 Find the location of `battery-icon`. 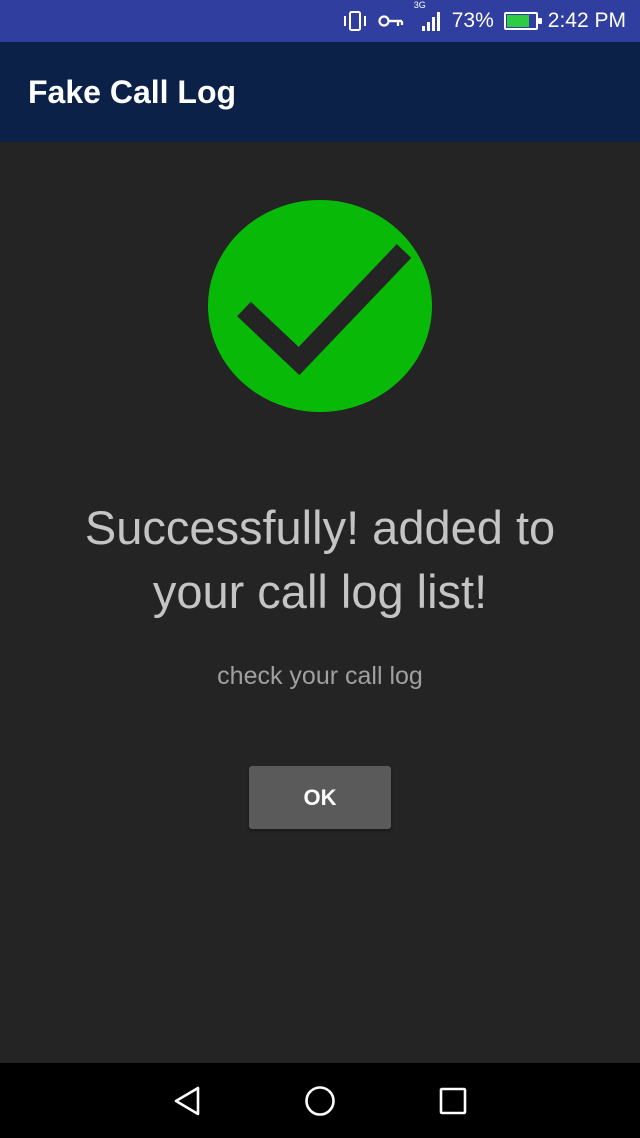

battery-icon is located at coordinates (522, 21).